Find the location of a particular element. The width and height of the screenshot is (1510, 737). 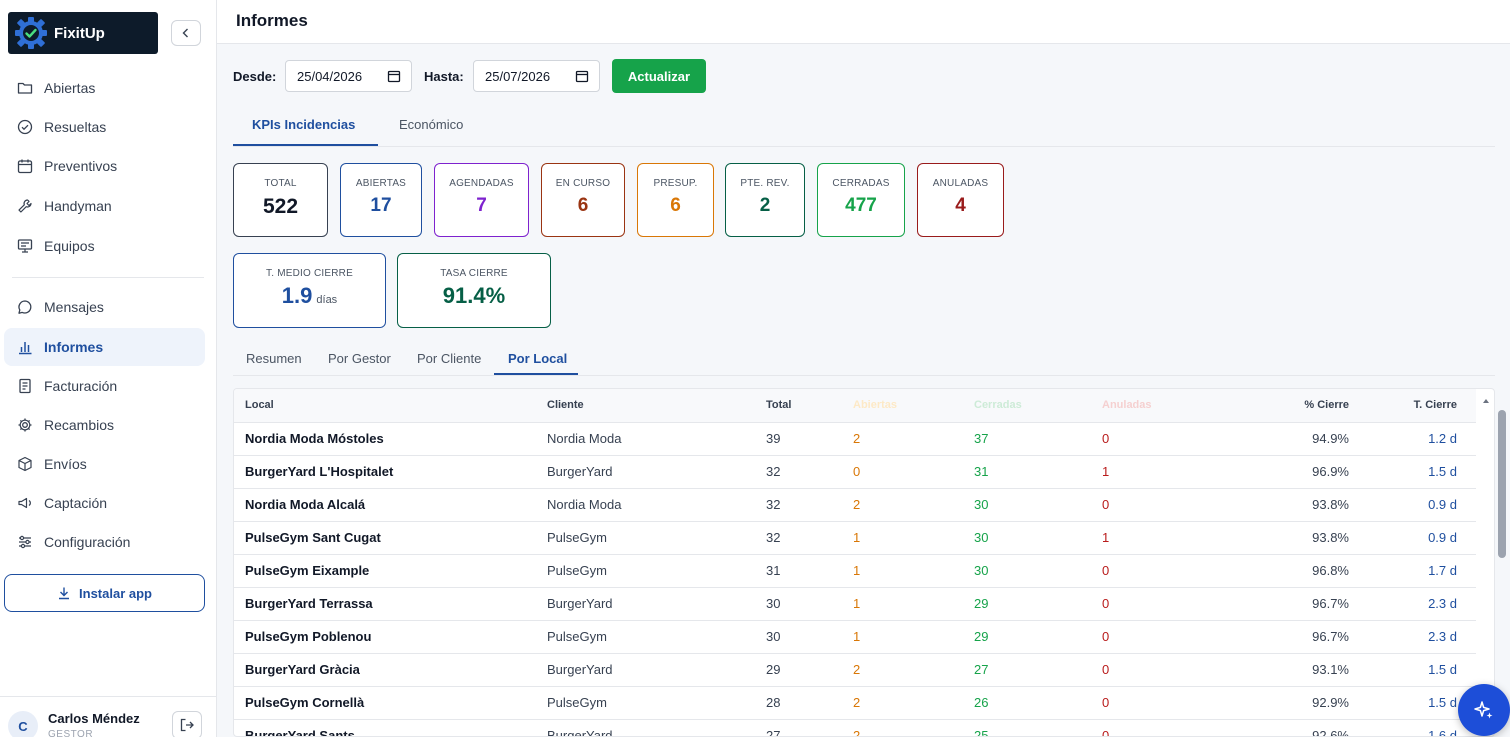

column-header-abiertas: Abiertas is located at coordinates (913, 406).